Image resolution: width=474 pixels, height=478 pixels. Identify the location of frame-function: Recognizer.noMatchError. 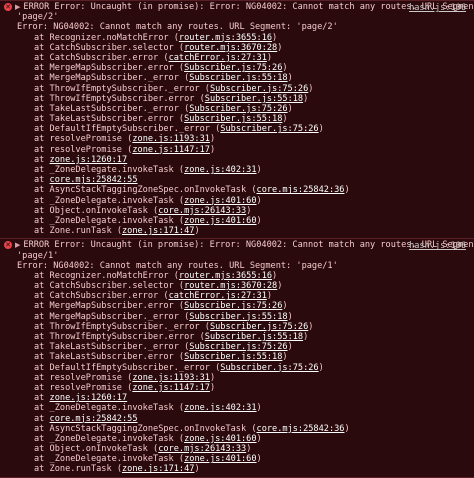
(109, 275).